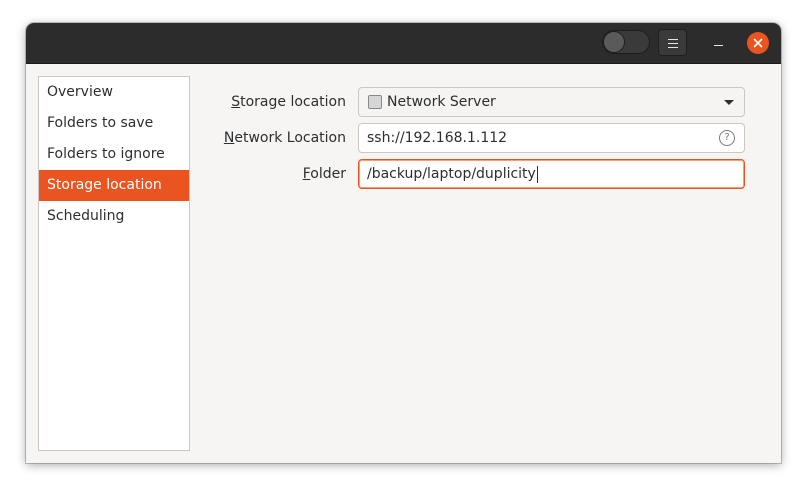 The height and width of the screenshot is (493, 807). What do you see at coordinates (114, 185) in the screenshot?
I see `sidebar-item-storage-location: Storage location` at bounding box center [114, 185].